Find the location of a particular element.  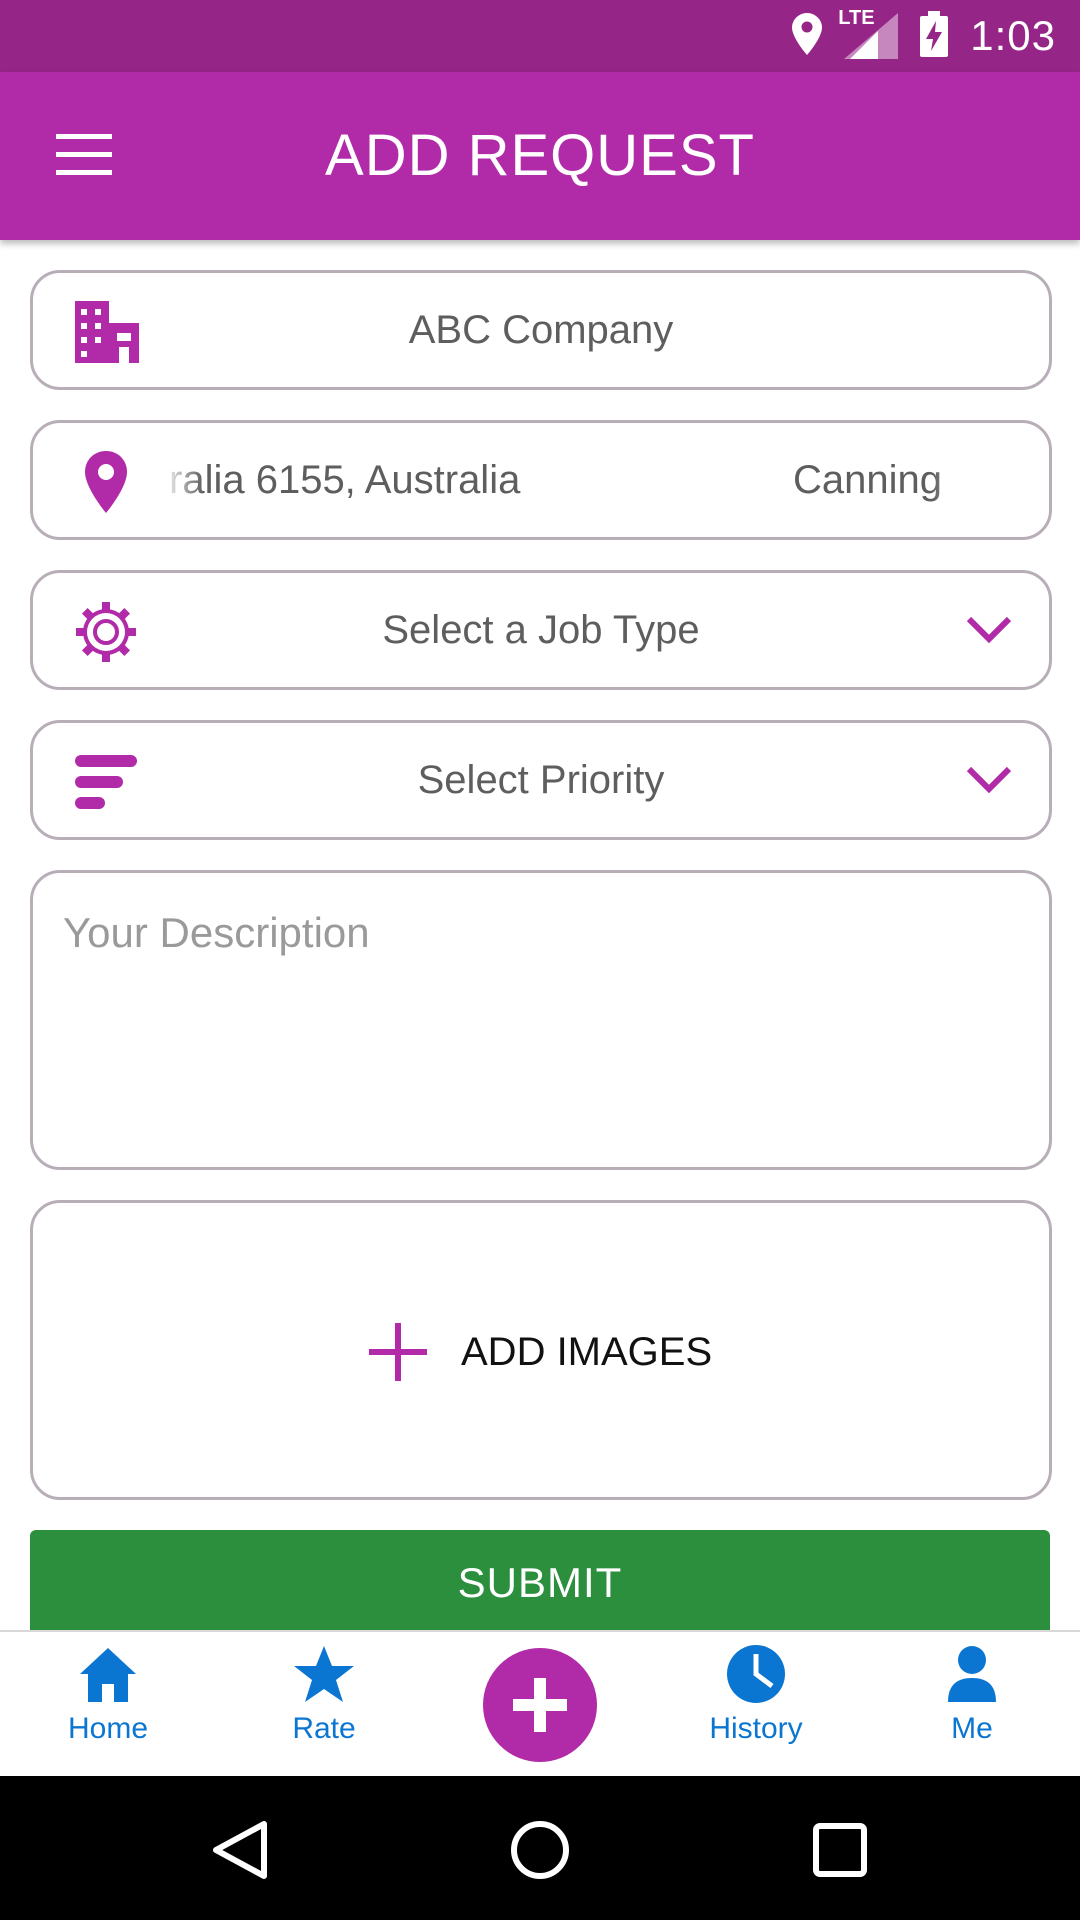

building-icon is located at coordinates (106, 332).